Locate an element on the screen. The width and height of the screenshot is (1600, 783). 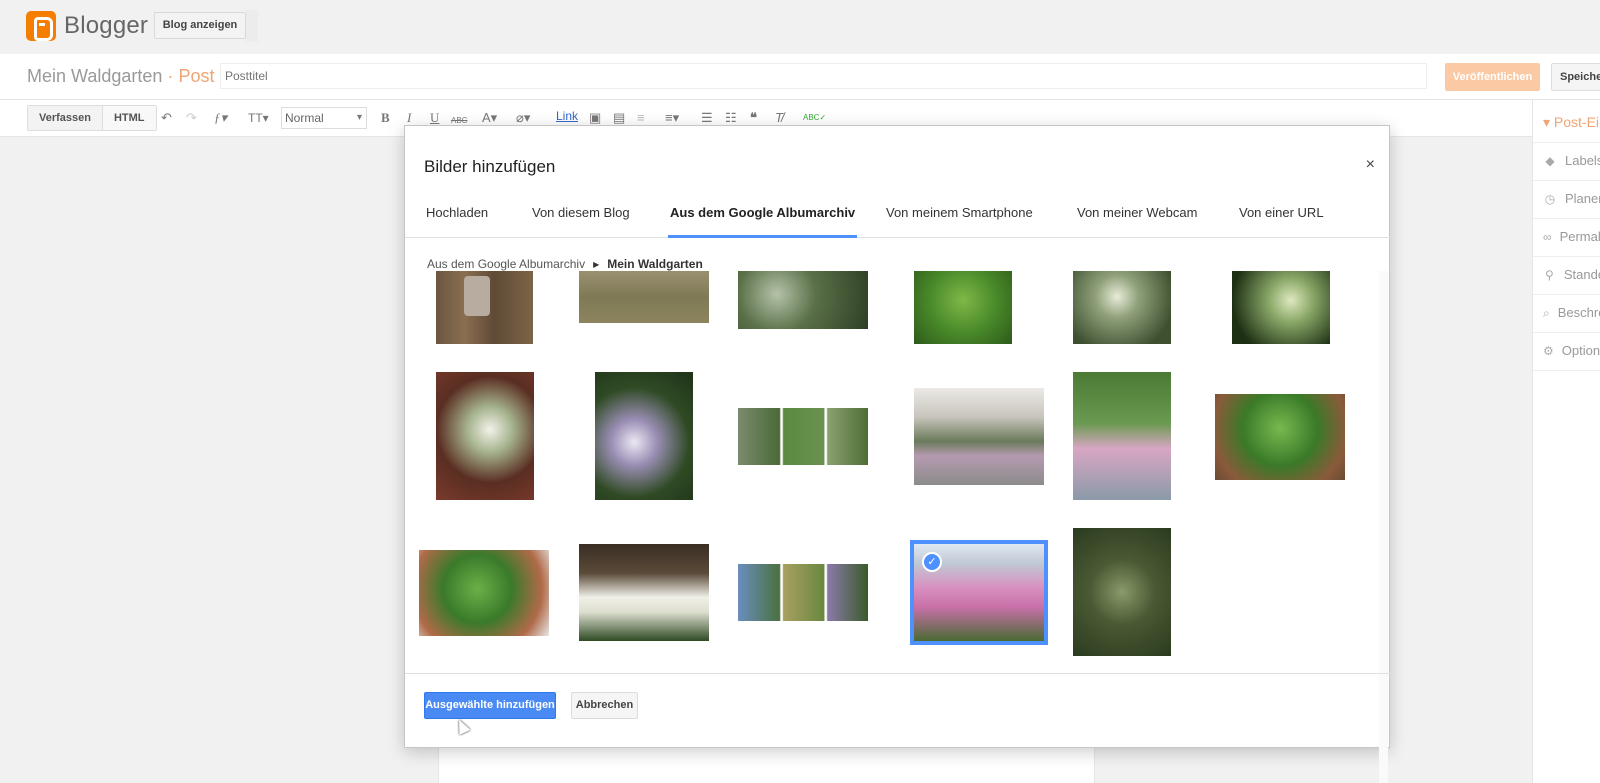
label-icon: ◆ is located at coordinates (1550, 160).